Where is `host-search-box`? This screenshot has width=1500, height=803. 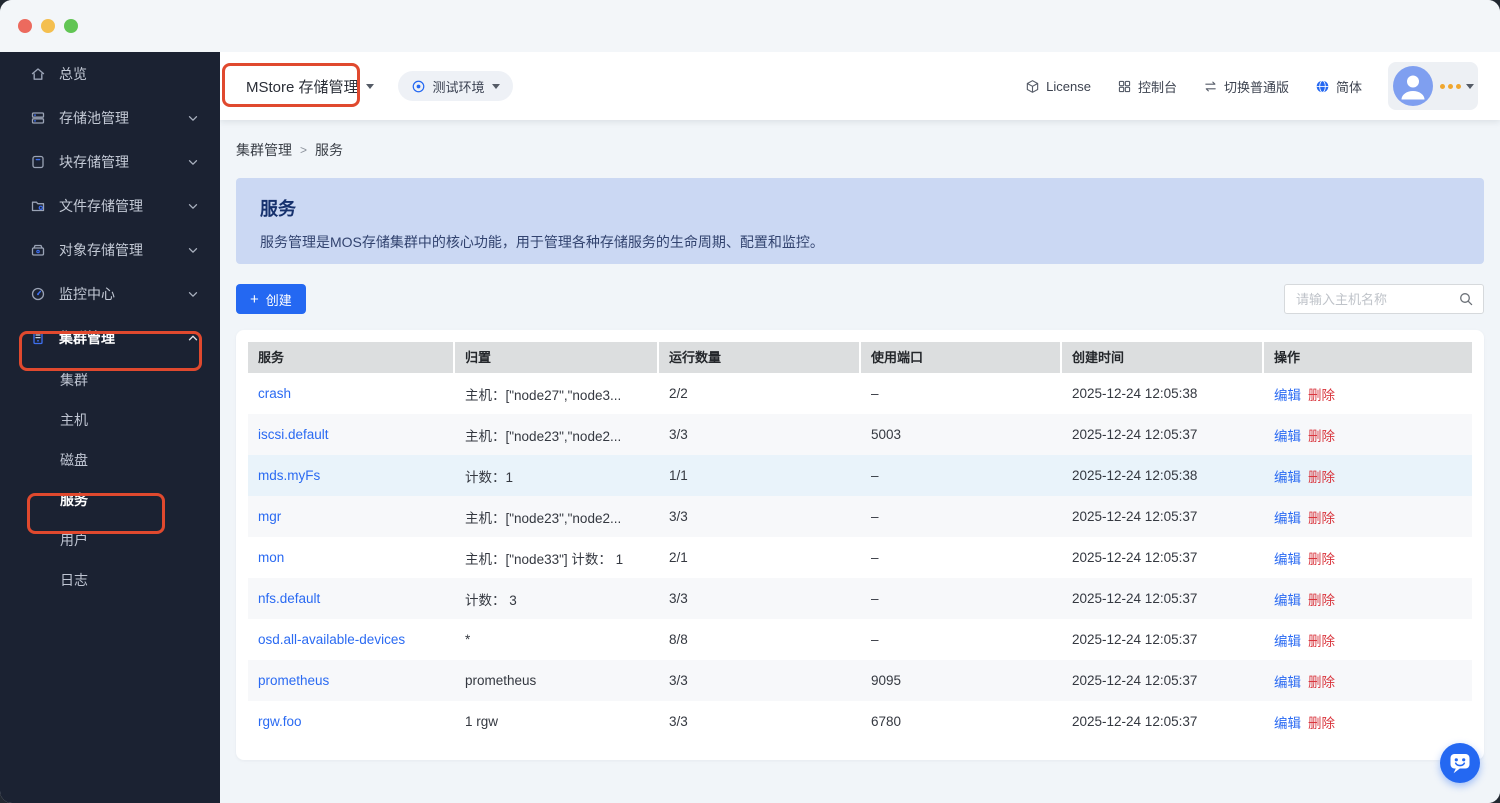 host-search-box is located at coordinates (1384, 299).